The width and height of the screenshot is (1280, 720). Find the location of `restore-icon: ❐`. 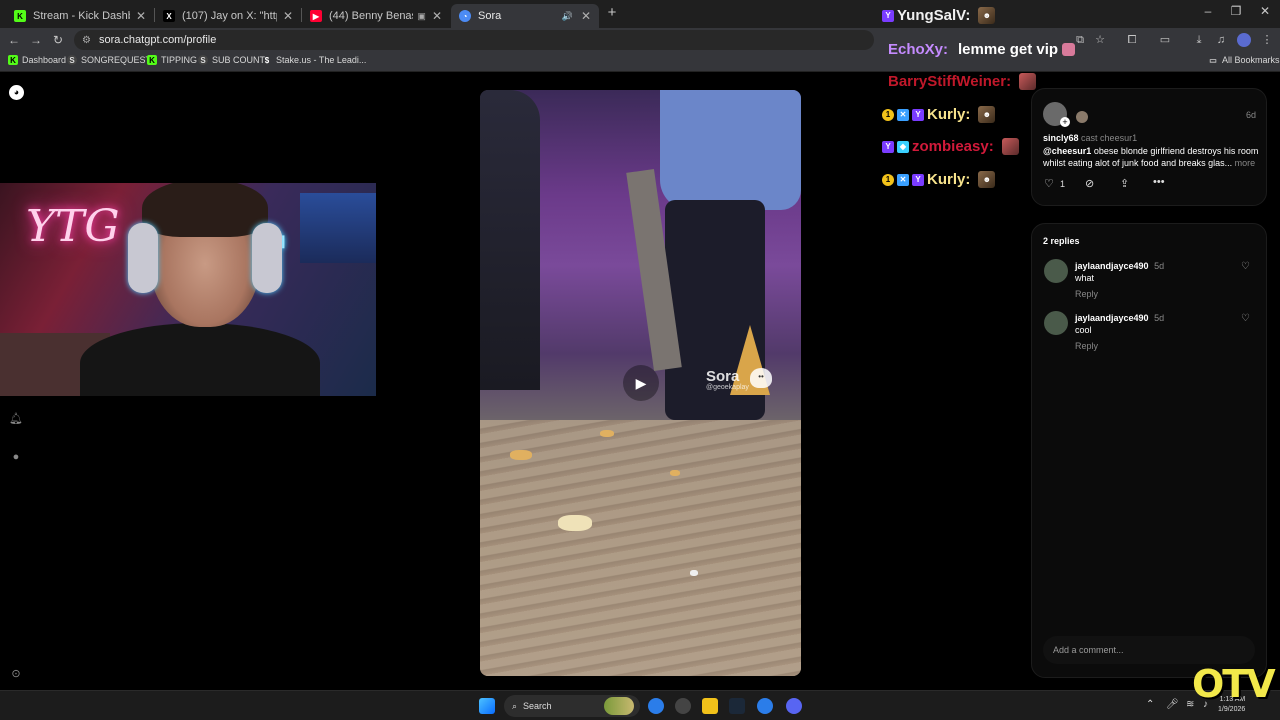

restore-icon: ❐ is located at coordinates (1236, 11).